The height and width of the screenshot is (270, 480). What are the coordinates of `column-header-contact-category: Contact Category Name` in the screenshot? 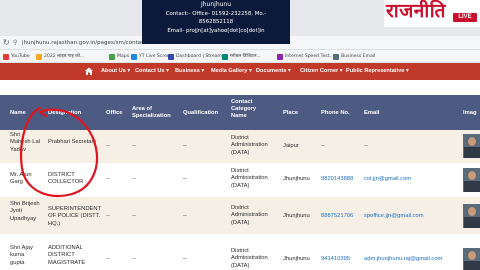 It's located at (249, 110).